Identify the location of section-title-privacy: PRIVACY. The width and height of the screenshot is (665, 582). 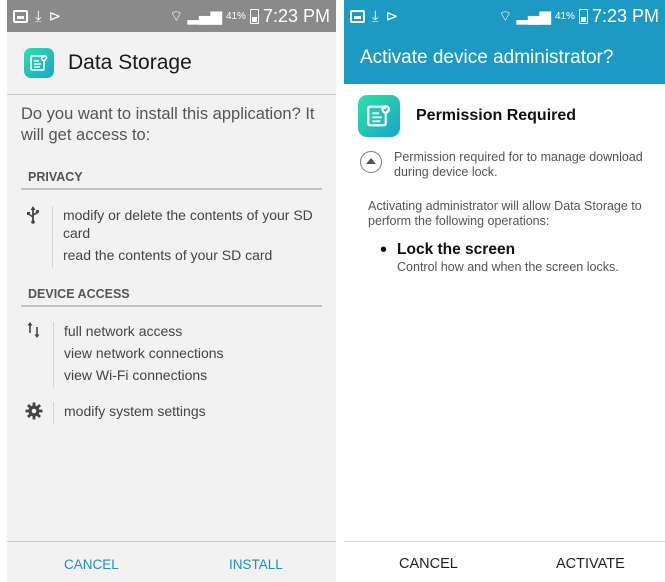
(55, 177).